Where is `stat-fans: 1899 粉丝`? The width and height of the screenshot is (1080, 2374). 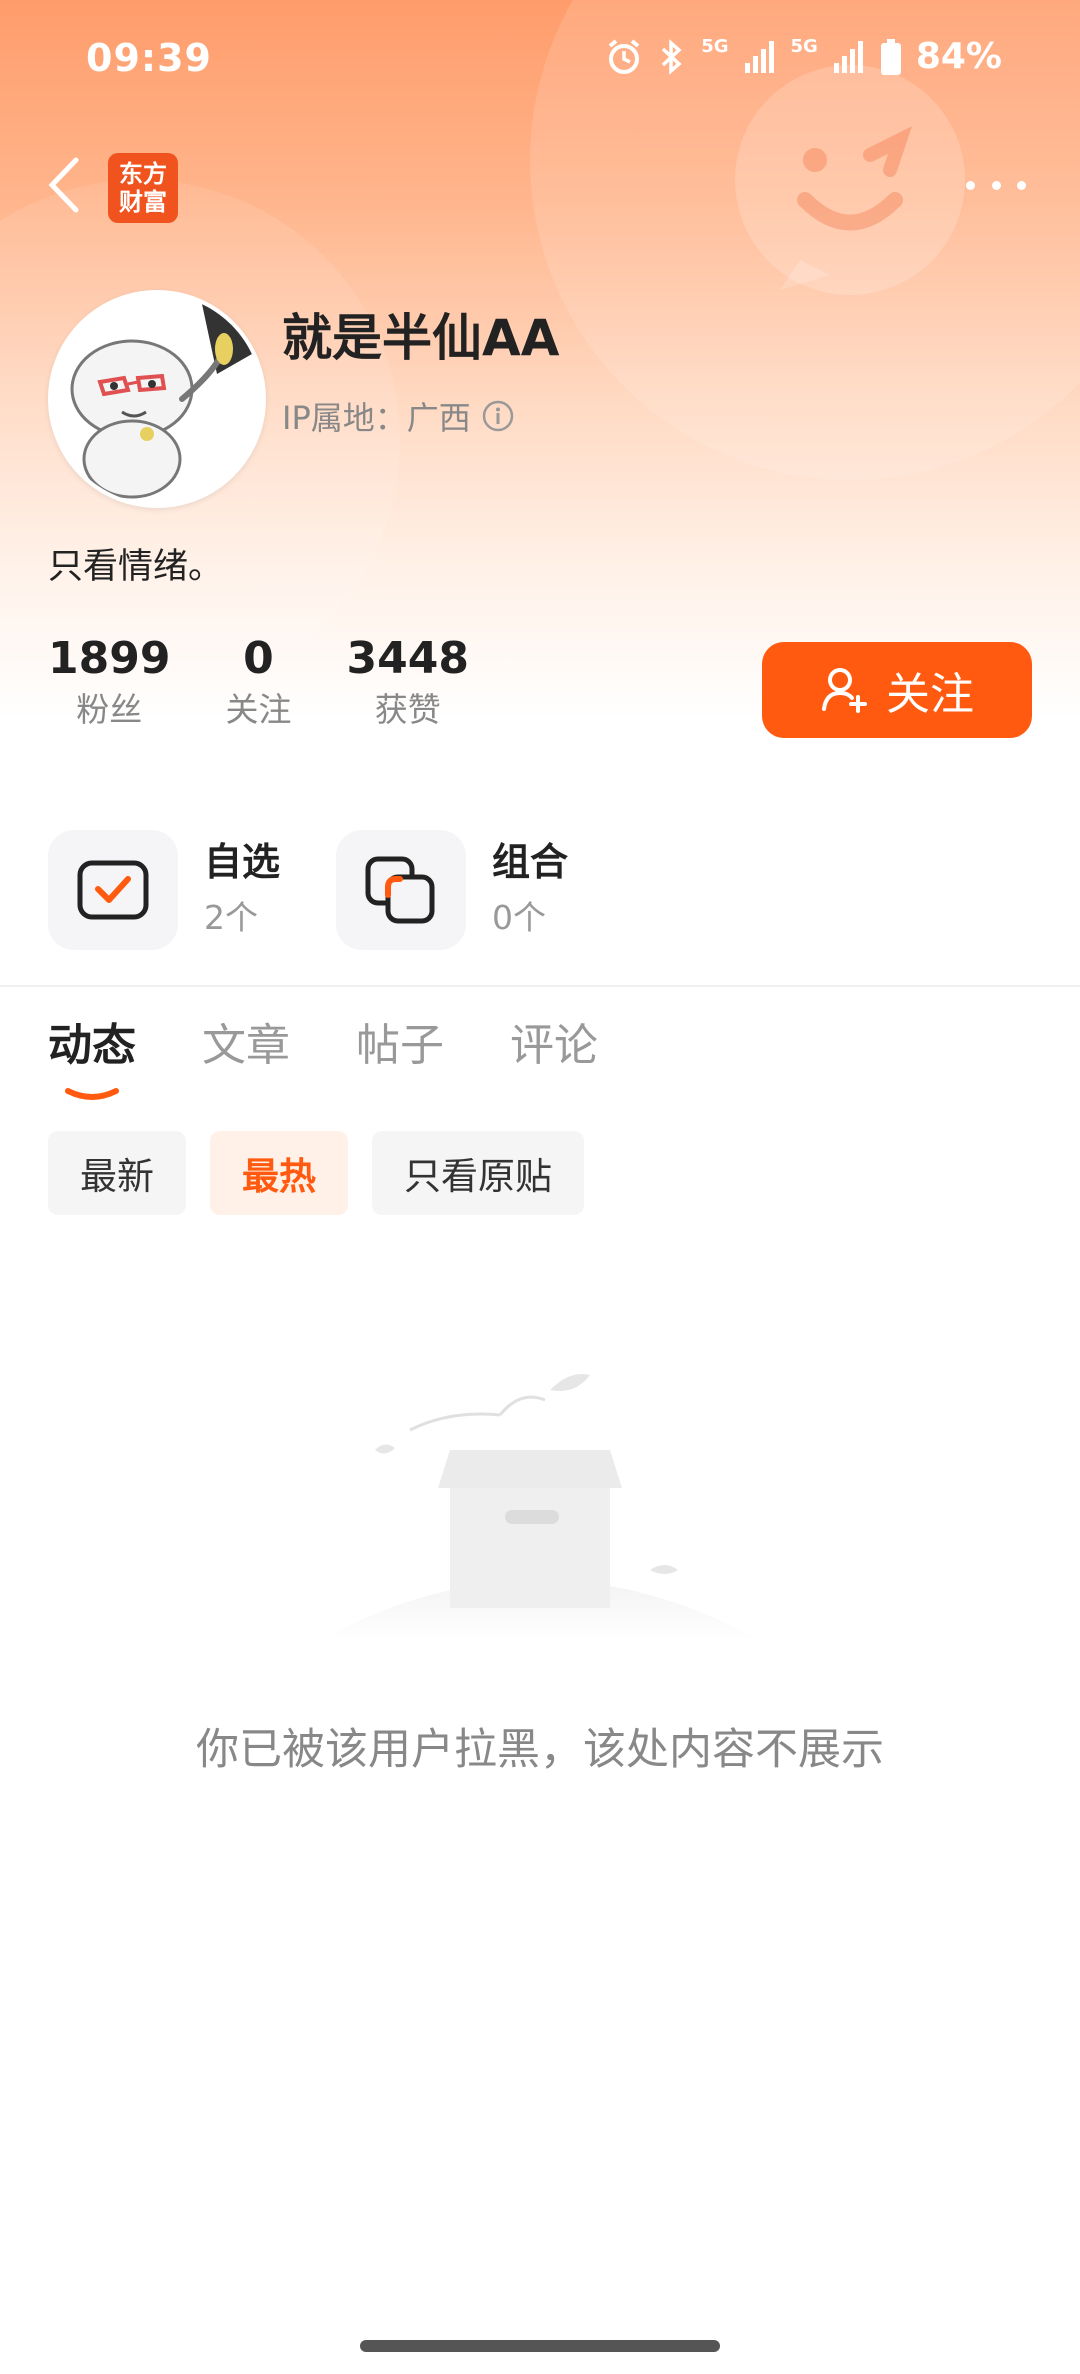 stat-fans: 1899 粉丝 is located at coordinates (109, 683).